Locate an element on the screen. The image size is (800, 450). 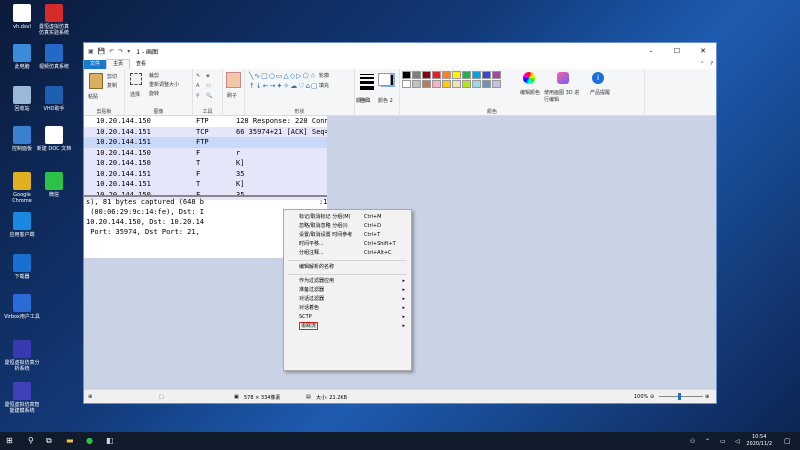
volume-icon: ◁ is located at coordinates (737, 441).